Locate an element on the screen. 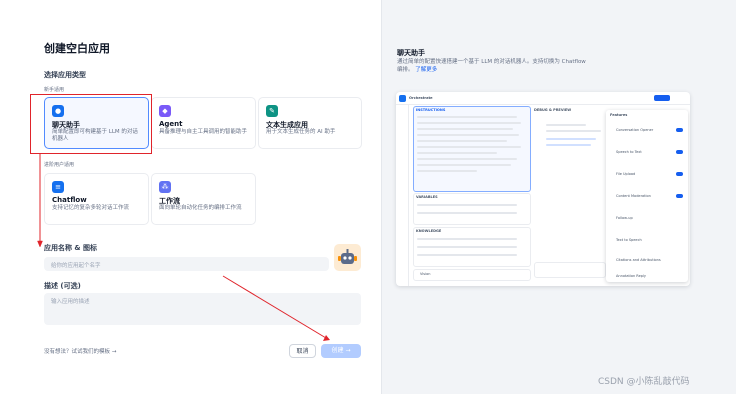 This screenshot has width=736, height=394. mock-publish-button is located at coordinates (662, 98).